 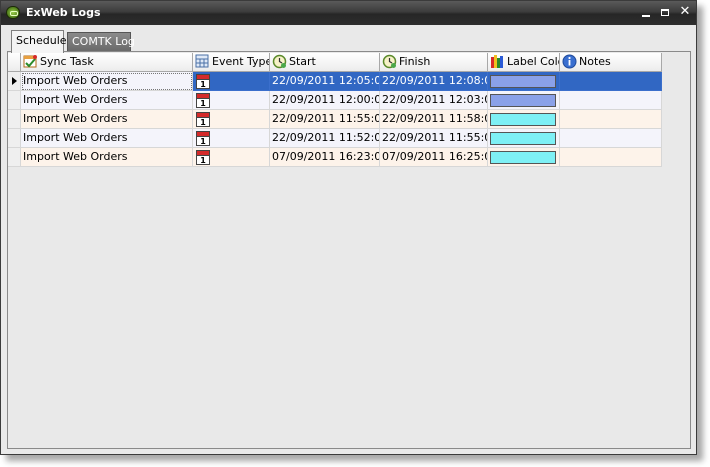 I want to click on close-icon: ✕, so click(x=685, y=11).